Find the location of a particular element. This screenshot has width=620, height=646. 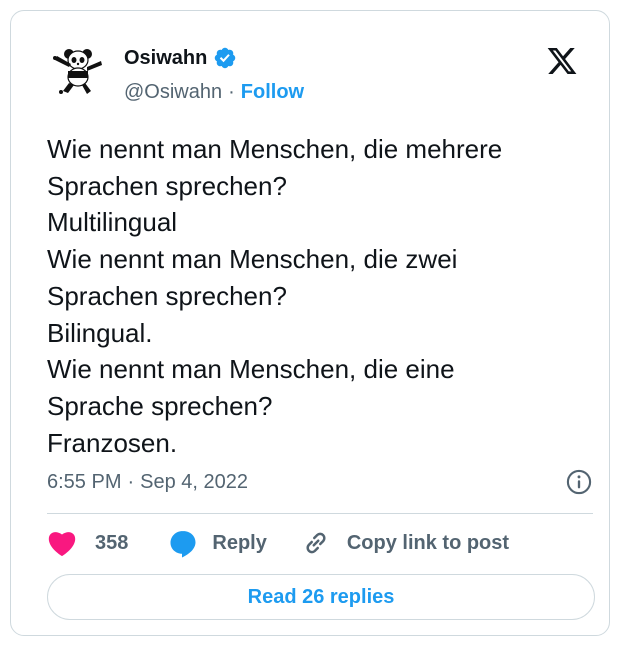

timestamp-row: 6:55 PM · Sep 4, 2022 is located at coordinates (320, 482).